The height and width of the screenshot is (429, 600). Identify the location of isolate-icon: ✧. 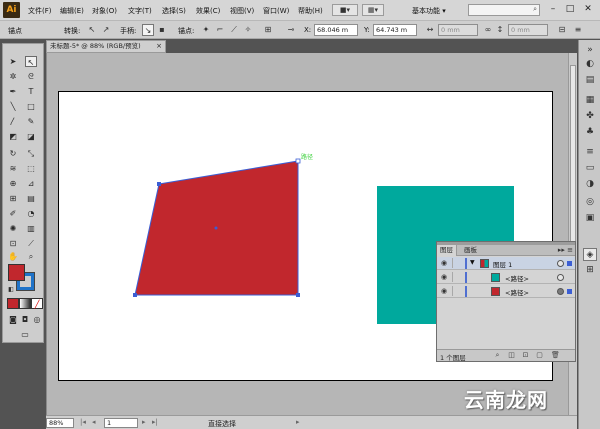
(248, 30).